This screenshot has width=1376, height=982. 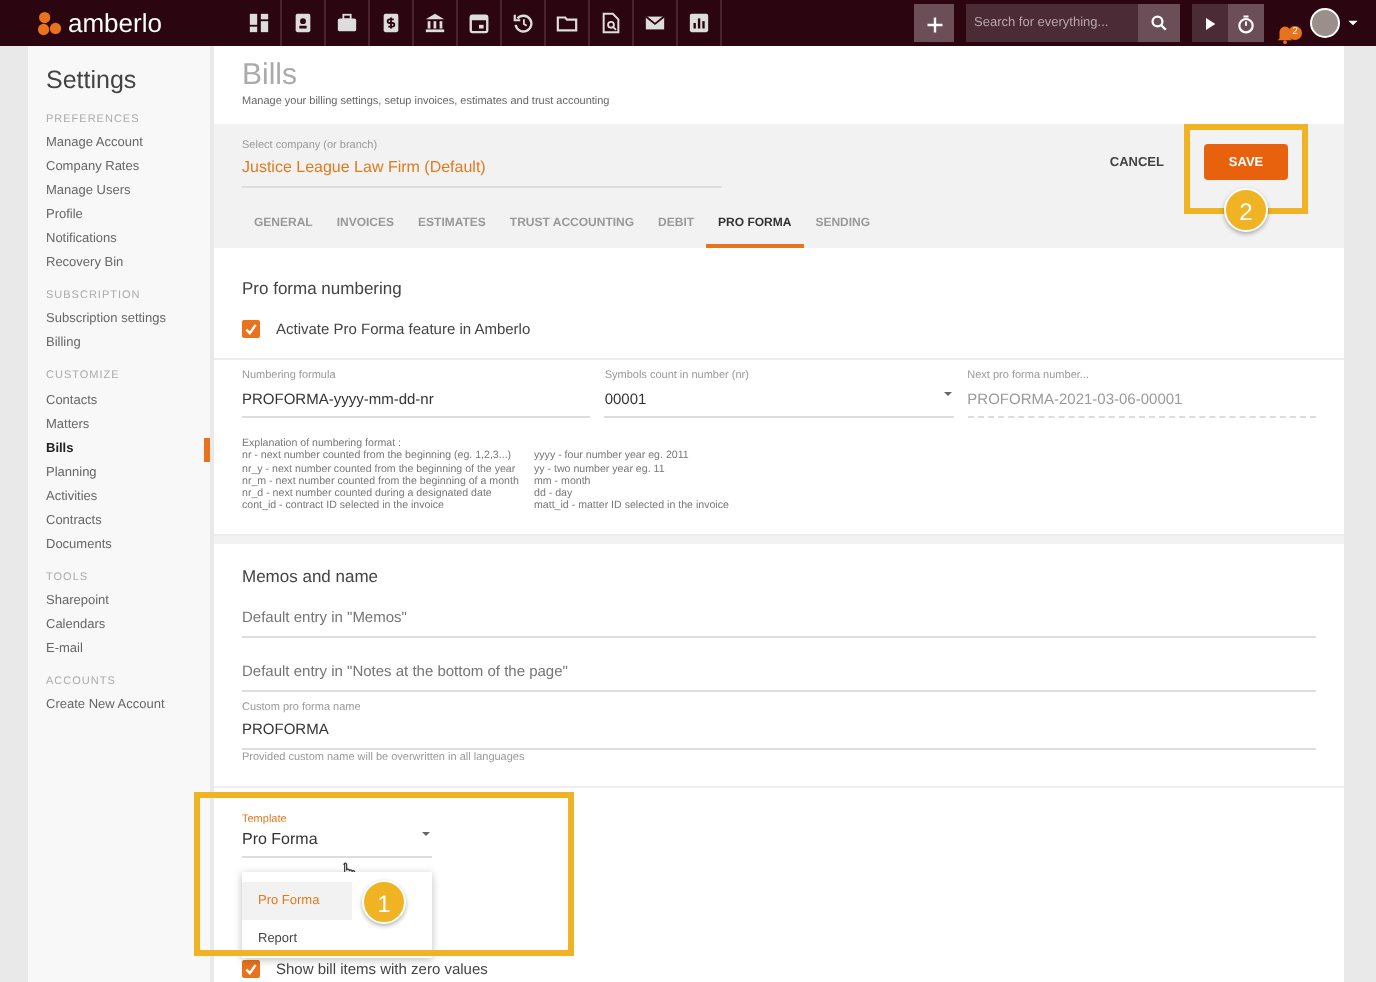 What do you see at coordinates (390, 23) in the screenshot?
I see `dollar-document-icon` at bounding box center [390, 23].